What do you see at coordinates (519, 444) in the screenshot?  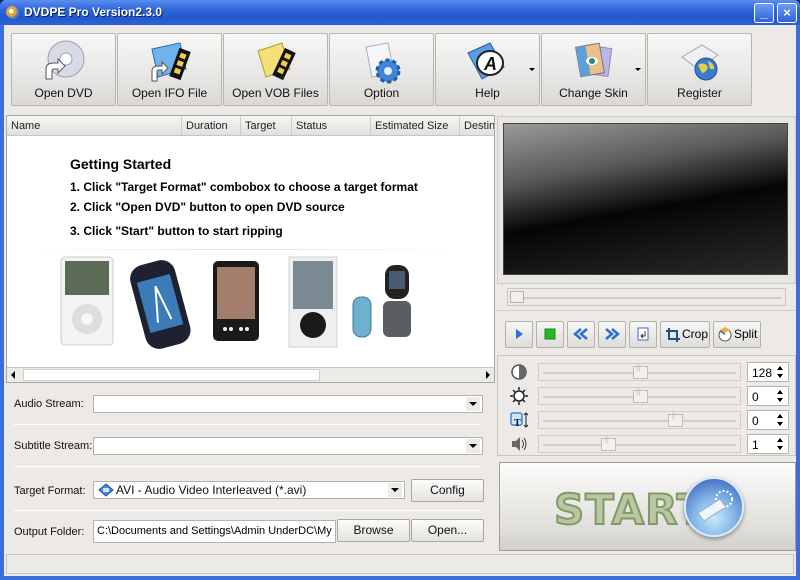 I see `volume-icon` at bounding box center [519, 444].